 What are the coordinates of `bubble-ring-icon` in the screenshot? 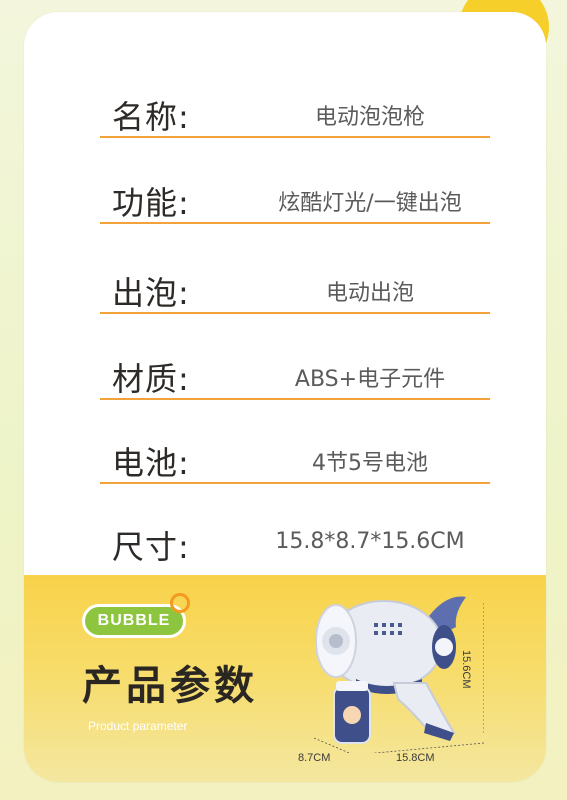 It's located at (180, 603).